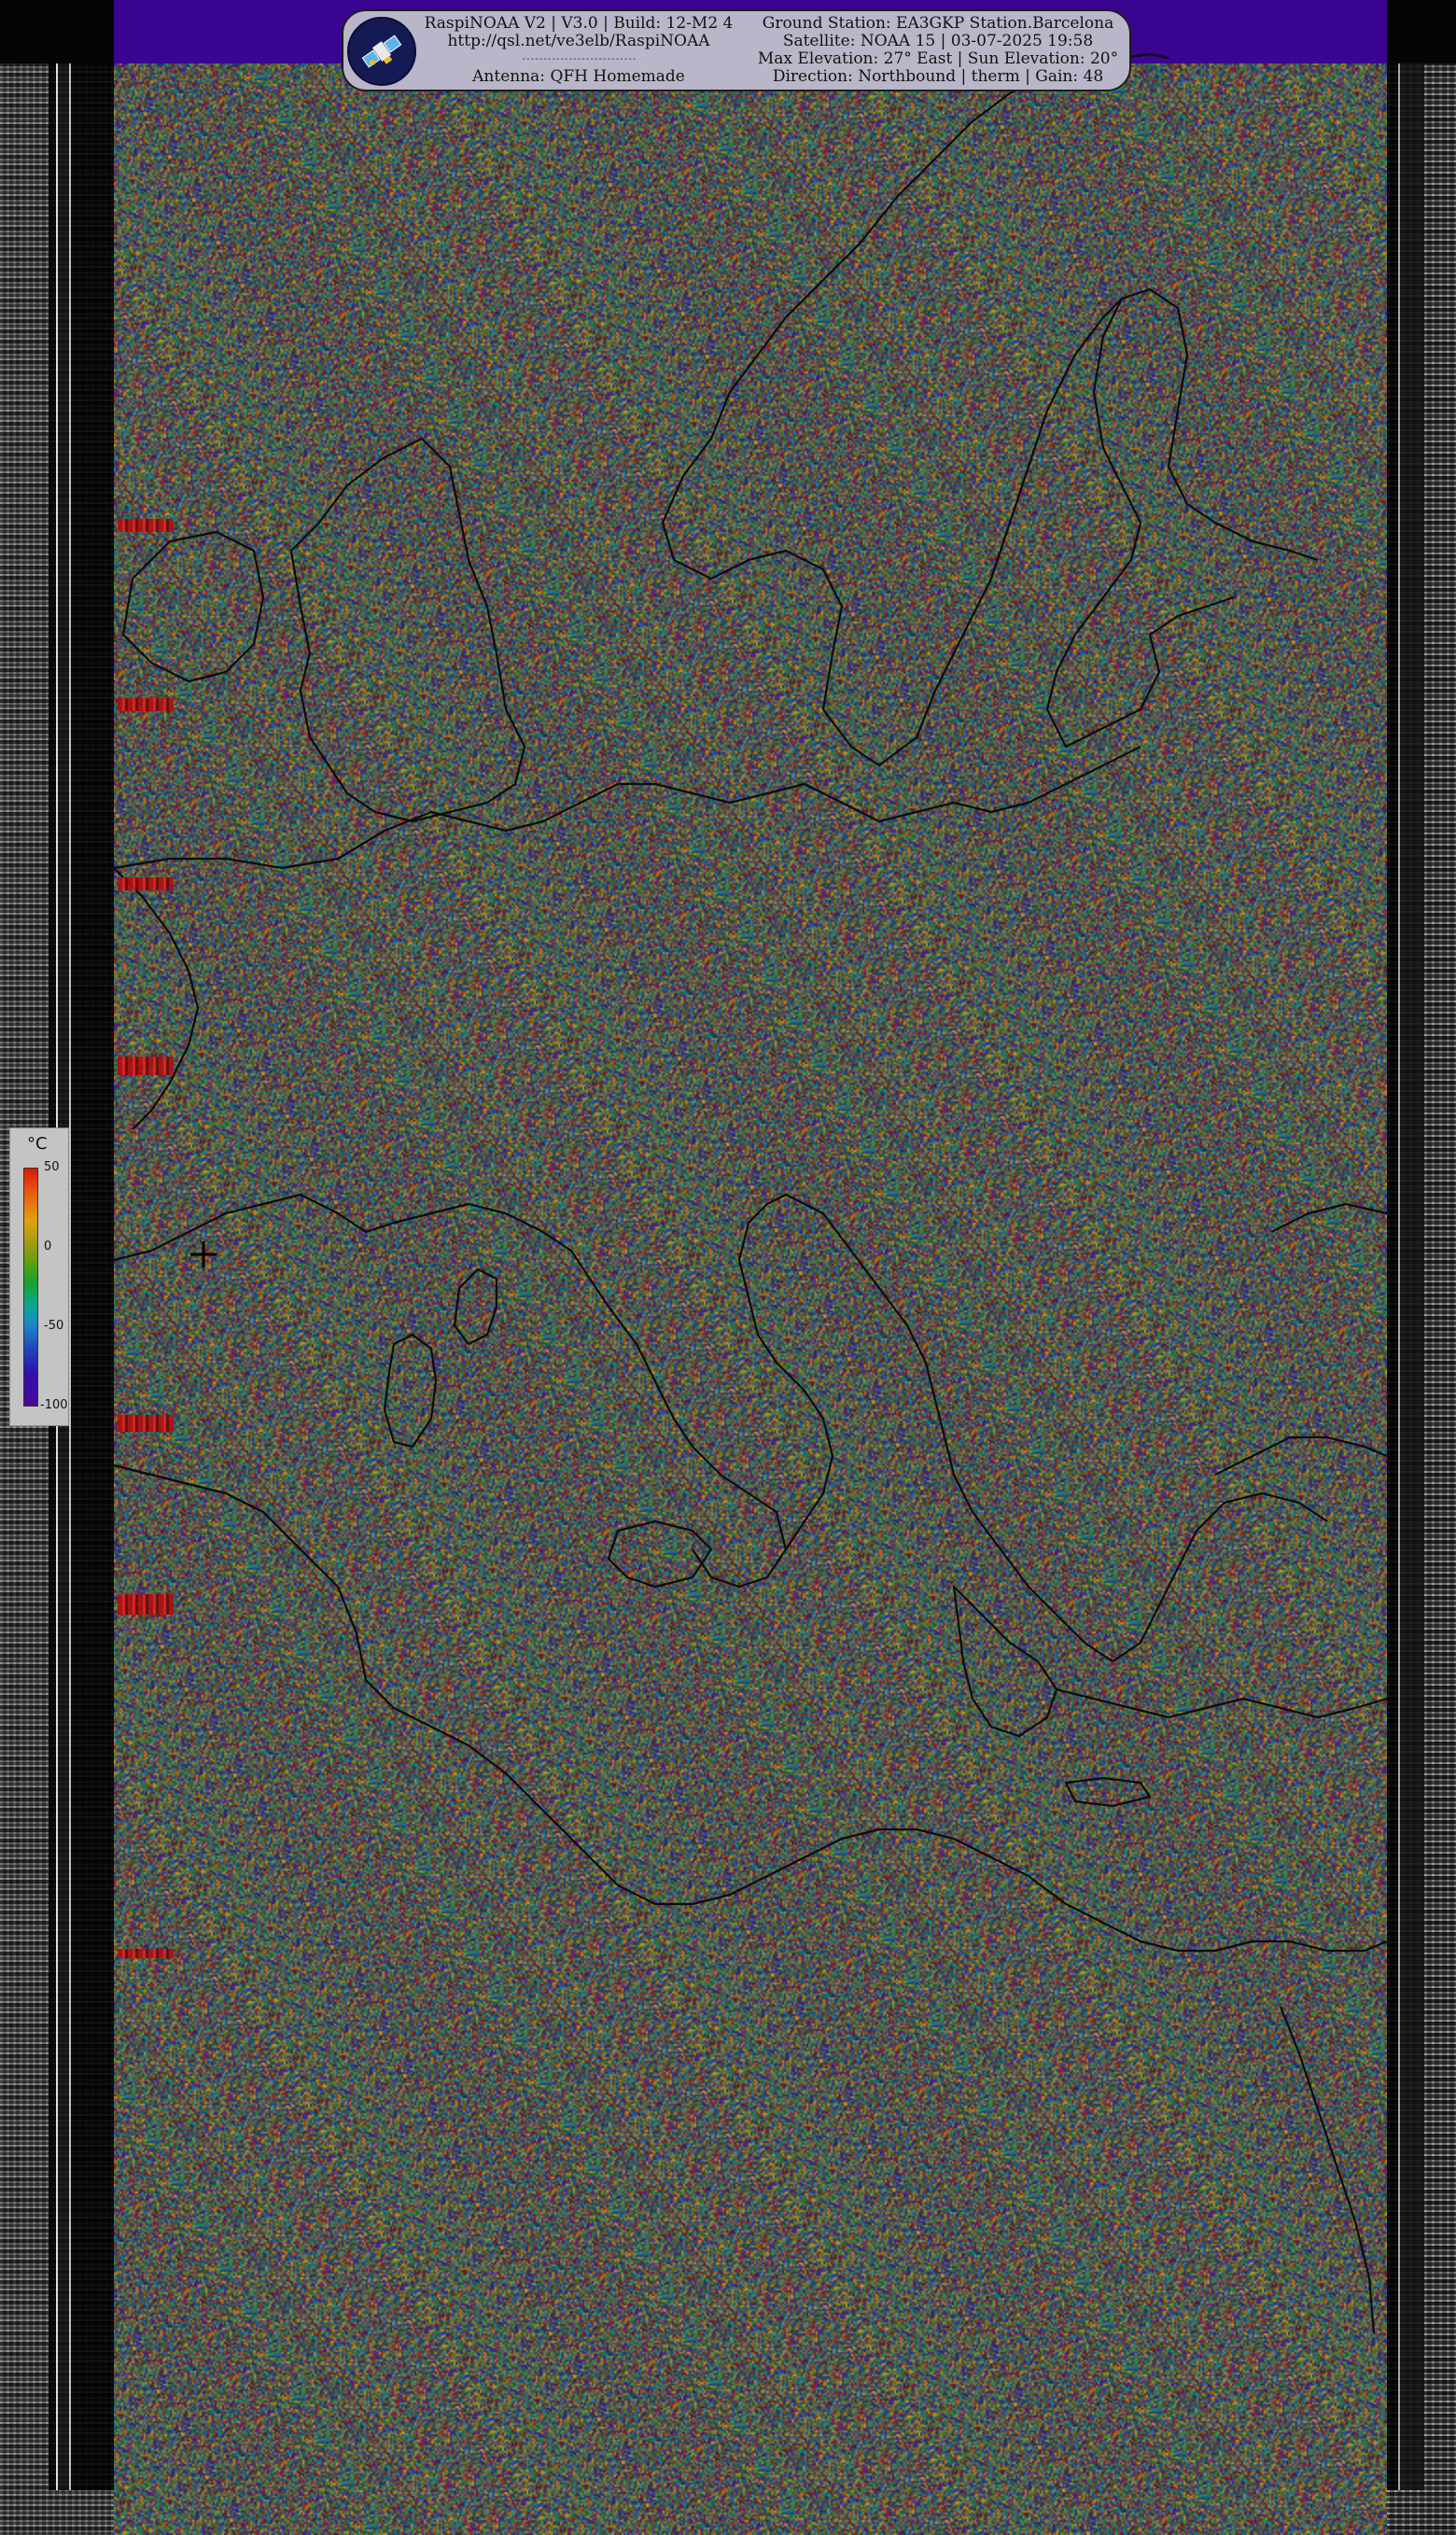 This screenshot has height=2535, width=1456. What do you see at coordinates (475, 1307) in the screenshot?
I see `coast-corsica` at bounding box center [475, 1307].